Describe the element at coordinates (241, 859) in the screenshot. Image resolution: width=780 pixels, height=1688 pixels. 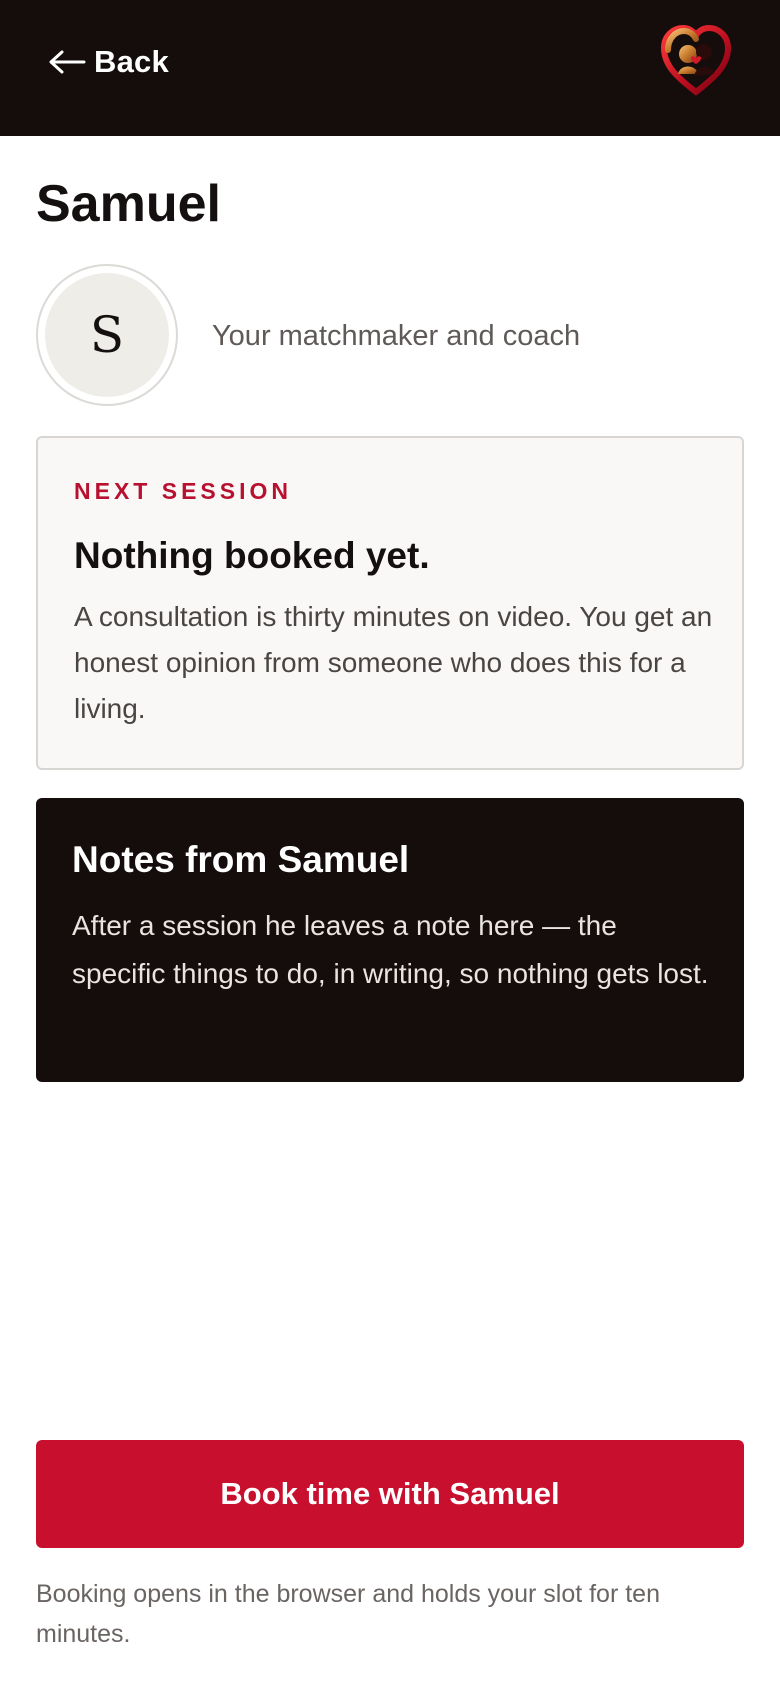
I see `notes-heading: Notes from Samuel` at that location.